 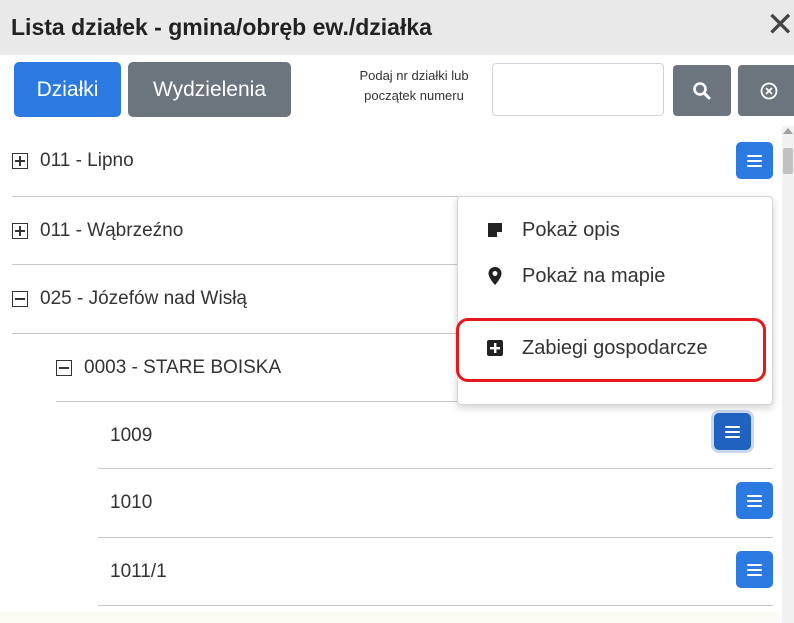 I want to click on tree-node-label: 1011/1, so click(x=138, y=571).